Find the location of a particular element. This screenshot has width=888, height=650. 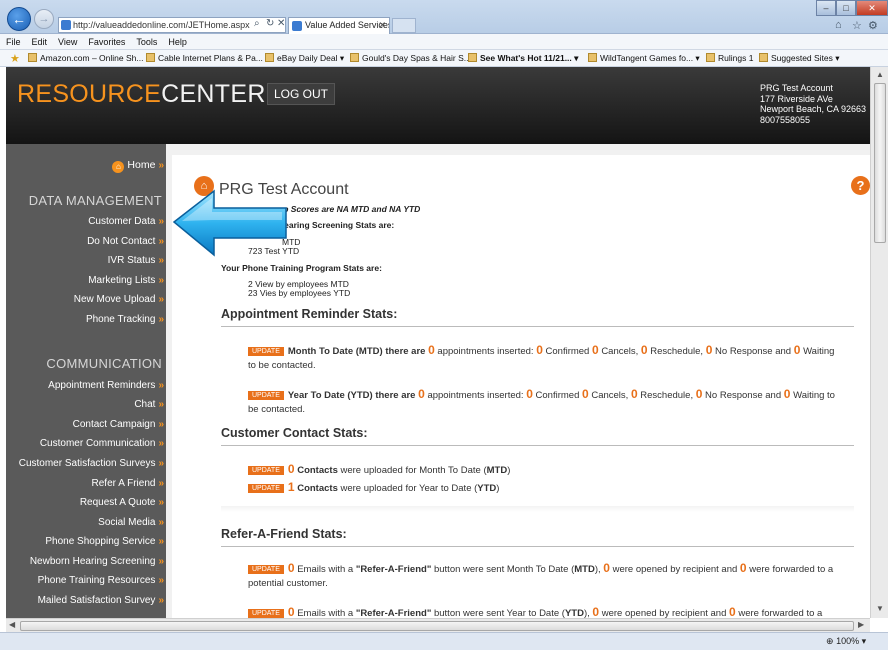

scroll-left-icon: ◀ is located at coordinates (12, 624).